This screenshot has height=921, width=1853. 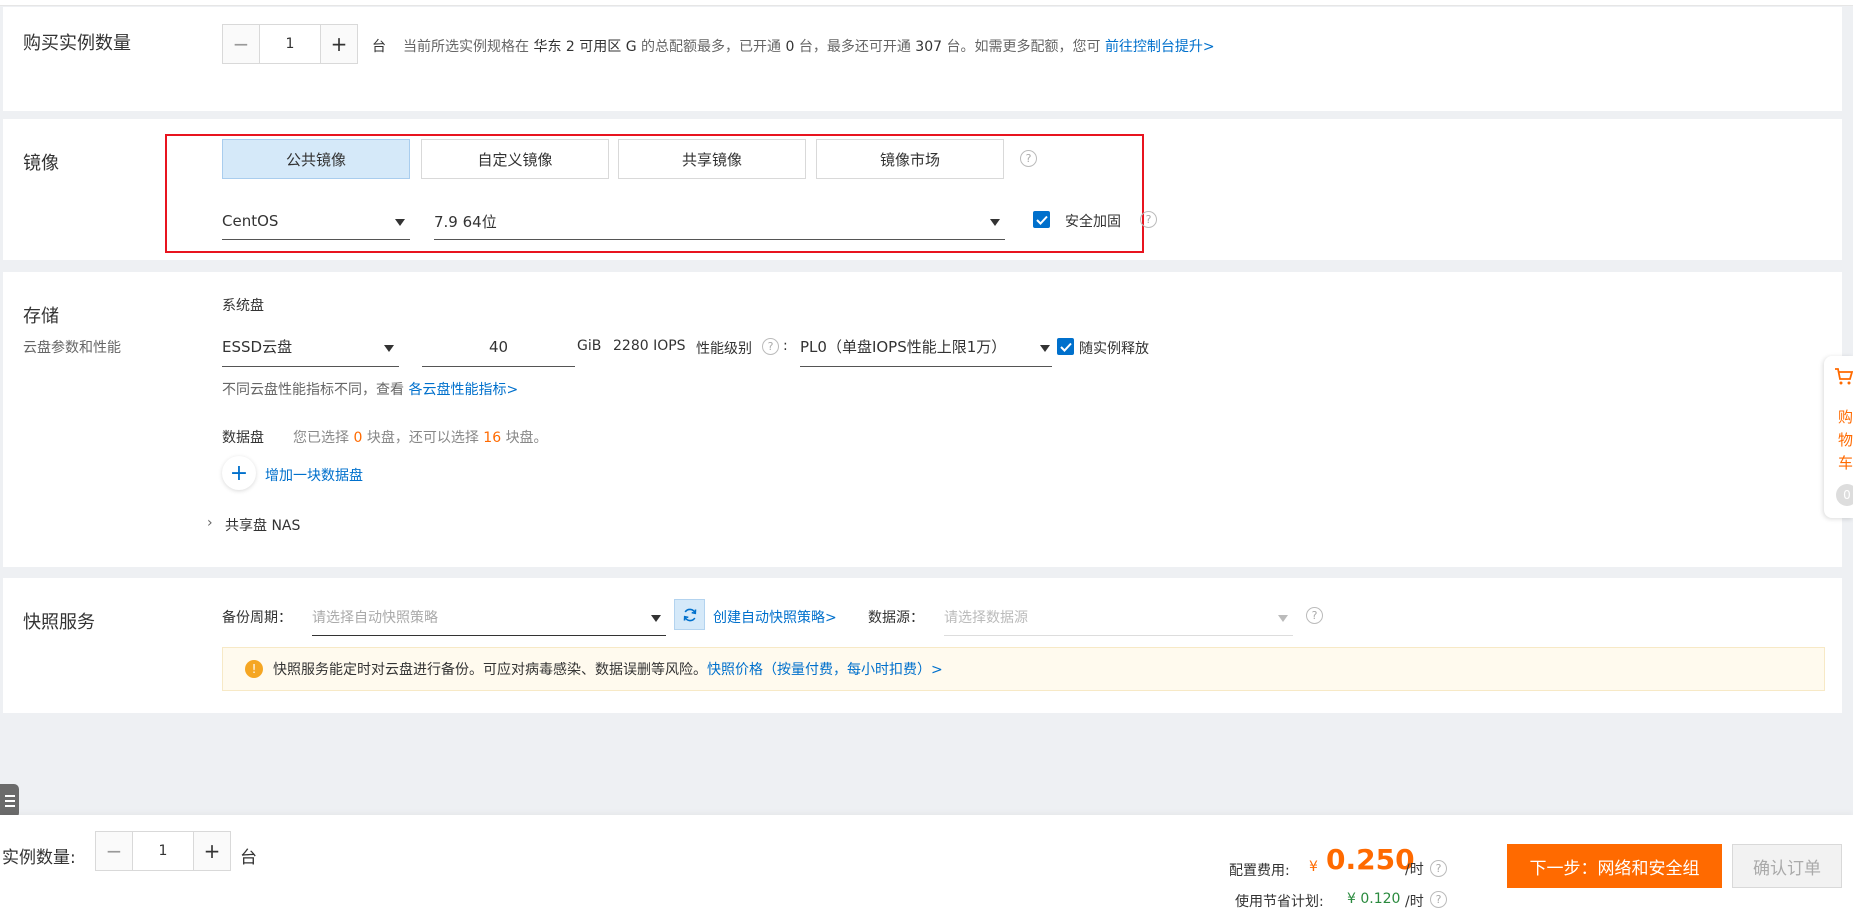 What do you see at coordinates (314, 475) in the screenshot?
I see `add-data-disk-link: 增加一块数据盘` at bounding box center [314, 475].